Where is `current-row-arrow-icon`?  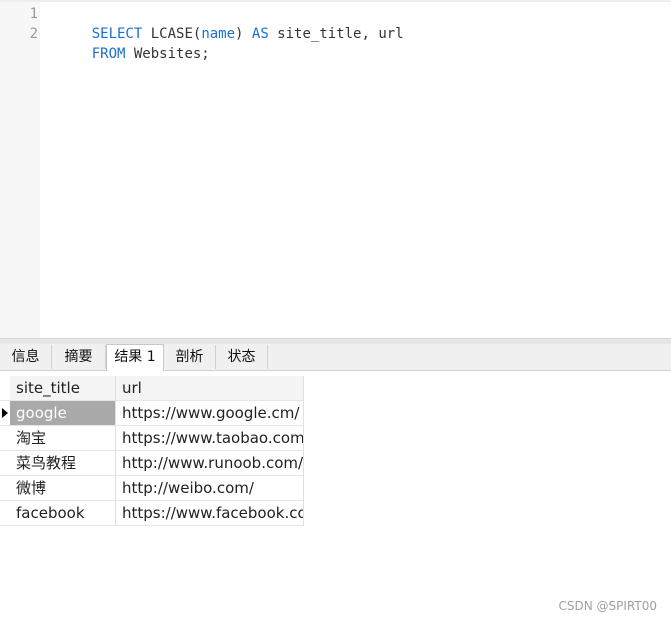 current-row-arrow-icon is located at coordinates (5, 413).